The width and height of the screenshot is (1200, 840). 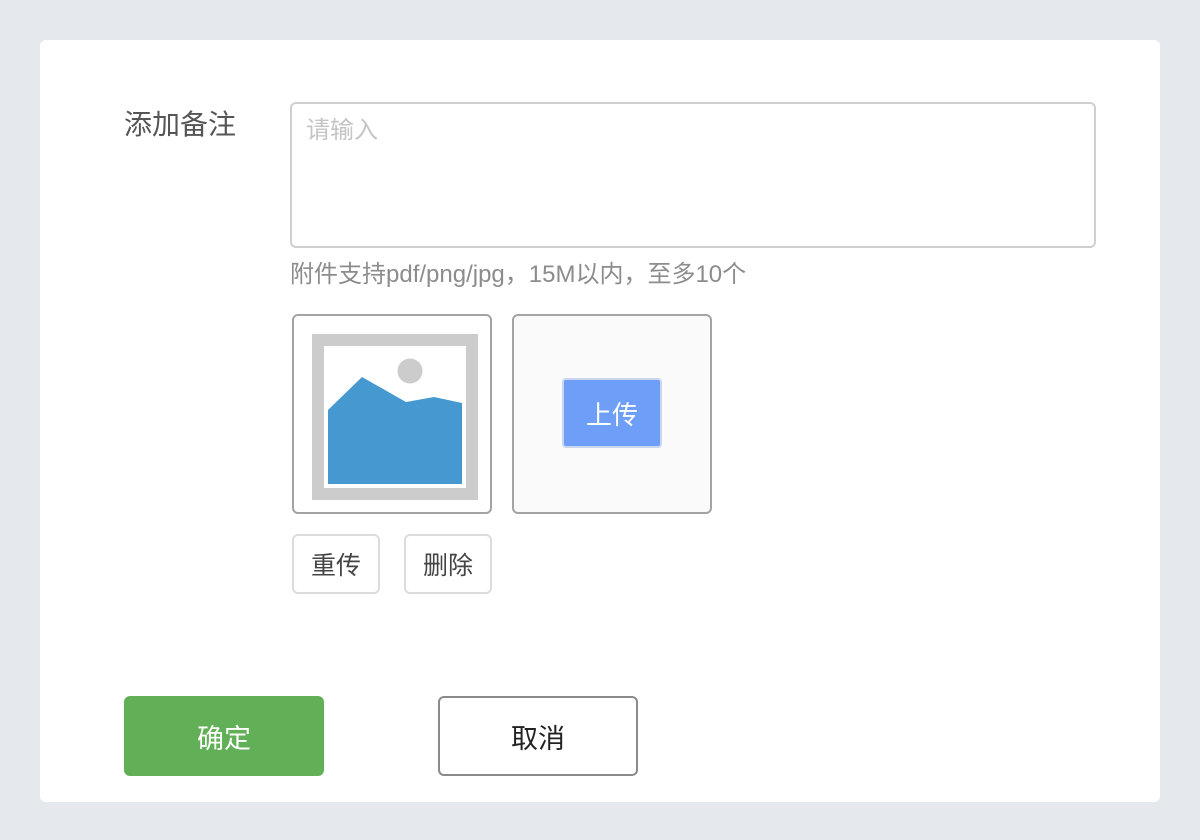 I want to click on confirm-button: 确定, so click(x=224, y=736).